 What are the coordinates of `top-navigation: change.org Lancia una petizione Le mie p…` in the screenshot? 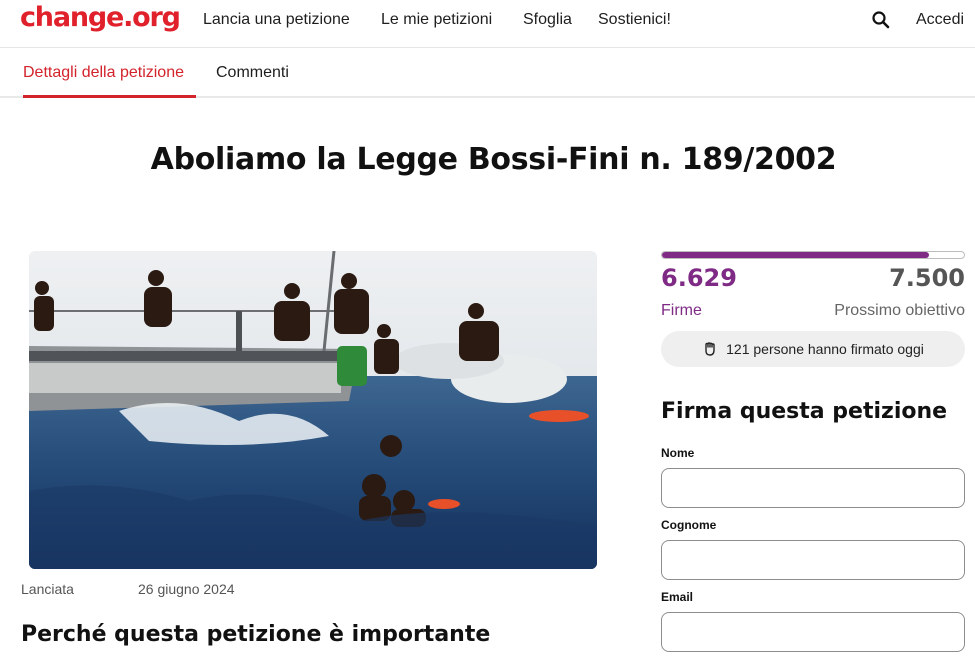 It's located at (487, 24).